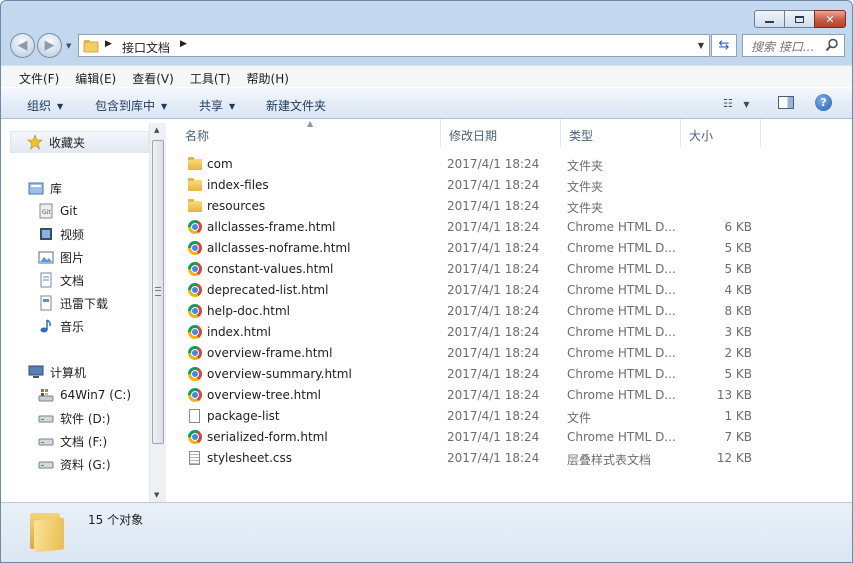 This screenshot has height=563, width=853. What do you see at coordinates (195, 353) in the screenshot?
I see `chrome-icon` at bounding box center [195, 353].